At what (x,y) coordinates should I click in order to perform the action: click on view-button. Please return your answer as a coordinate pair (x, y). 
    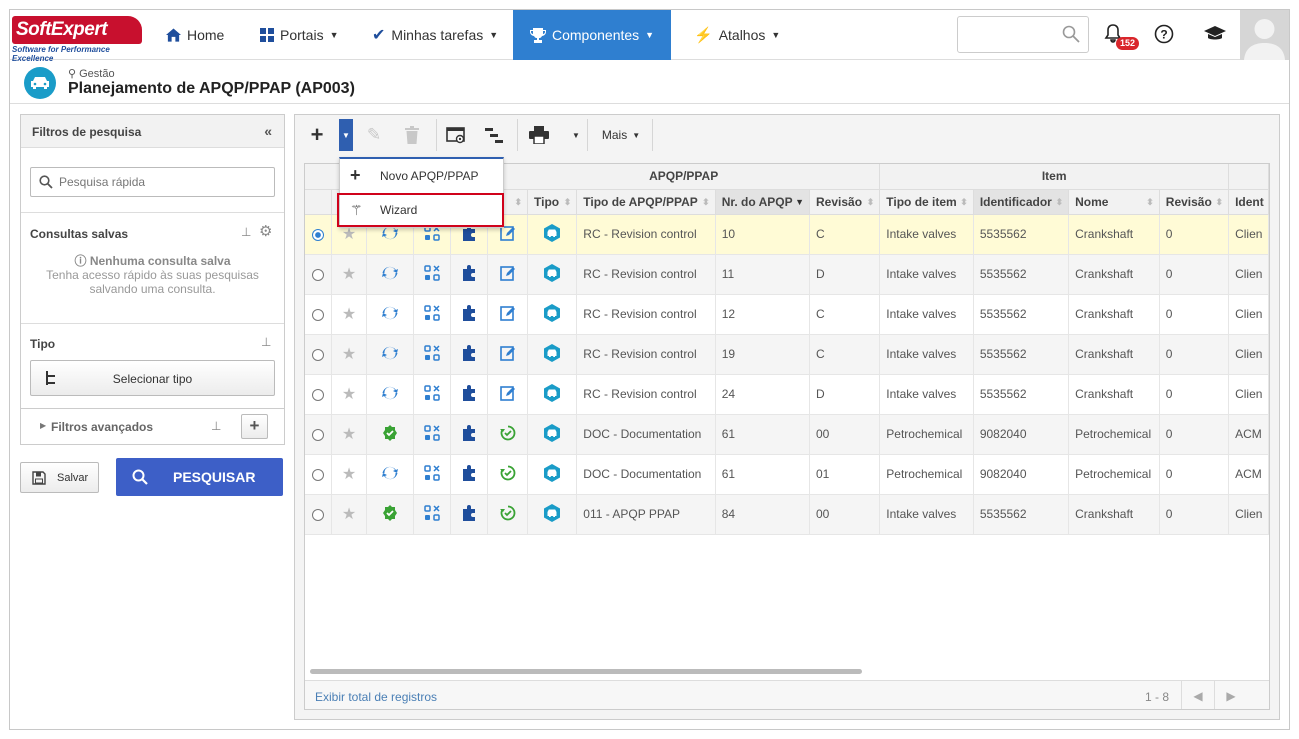
    Looking at the image, I should click on (456, 135).